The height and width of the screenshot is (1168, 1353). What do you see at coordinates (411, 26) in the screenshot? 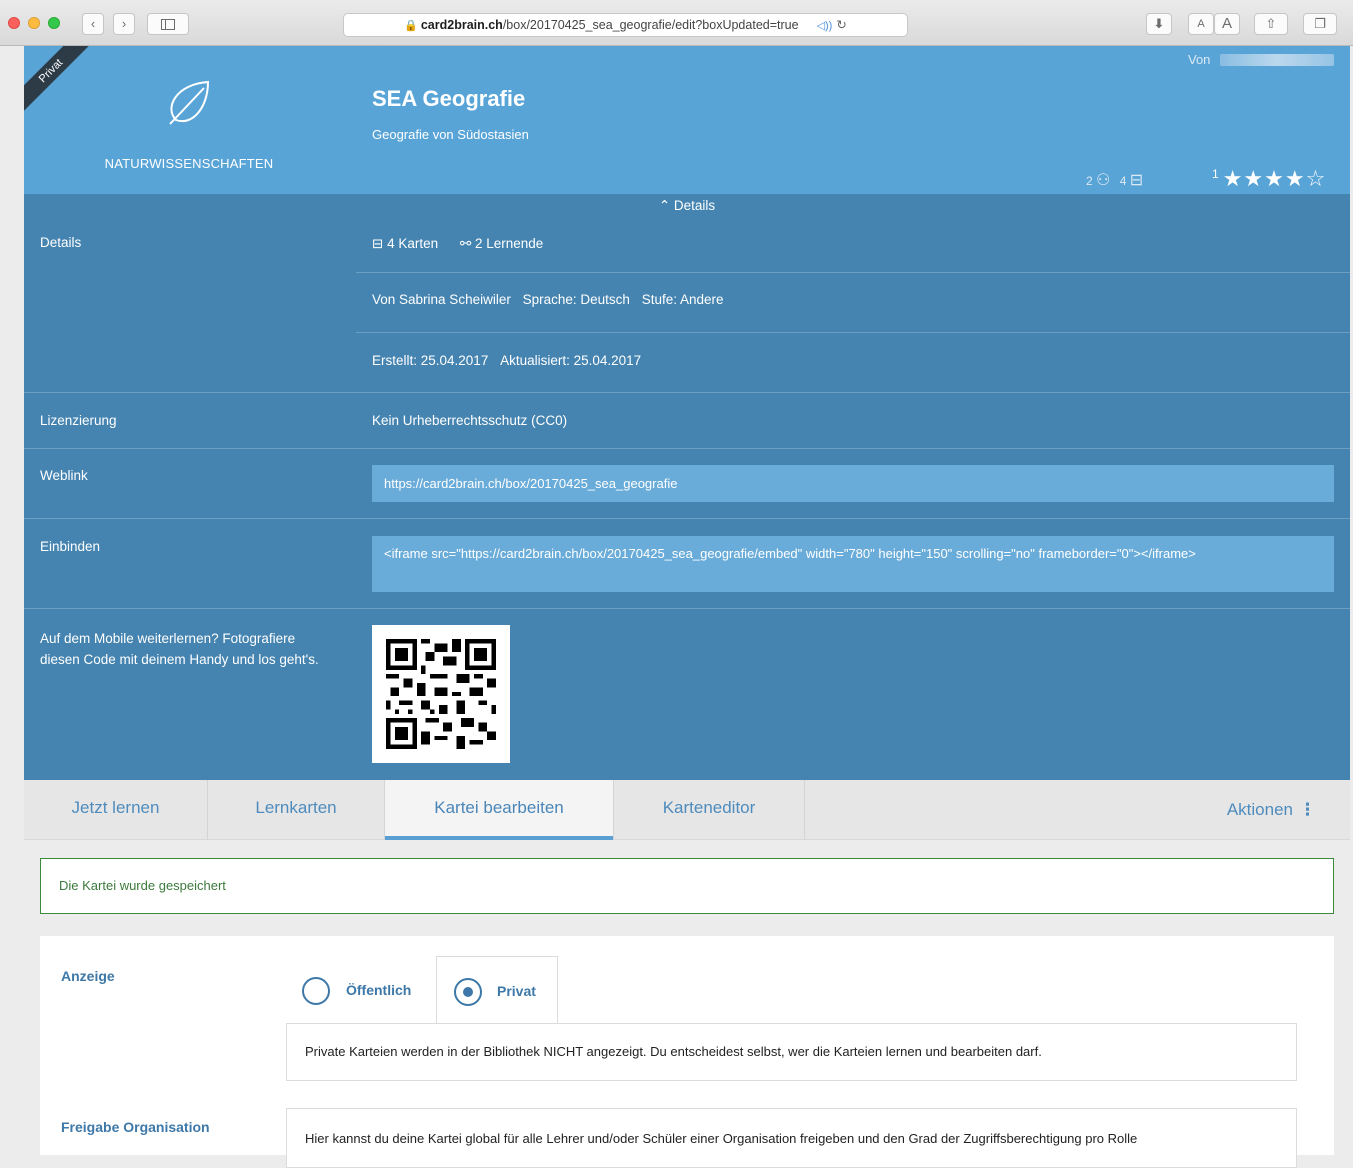
I see `lock-icon: 🔒` at bounding box center [411, 26].